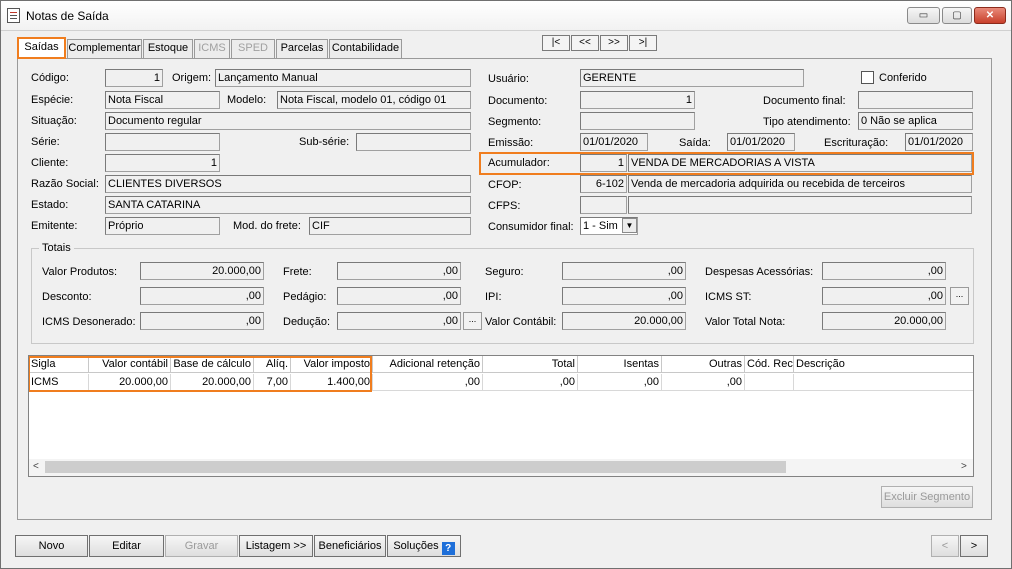  What do you see at coordinates (307, 322) in the screenshot?
I see `deducao-label: Dedução:` at bounding box center [307, 322].